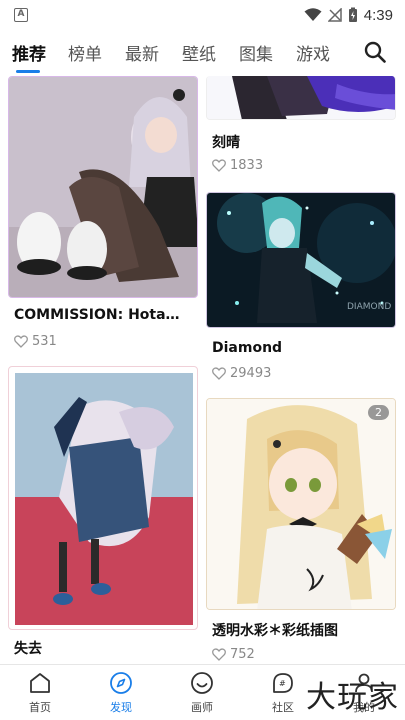 The height and width of the screenshot is (720, 405). I want to click on nav-label: 发现, so click(121, 707).